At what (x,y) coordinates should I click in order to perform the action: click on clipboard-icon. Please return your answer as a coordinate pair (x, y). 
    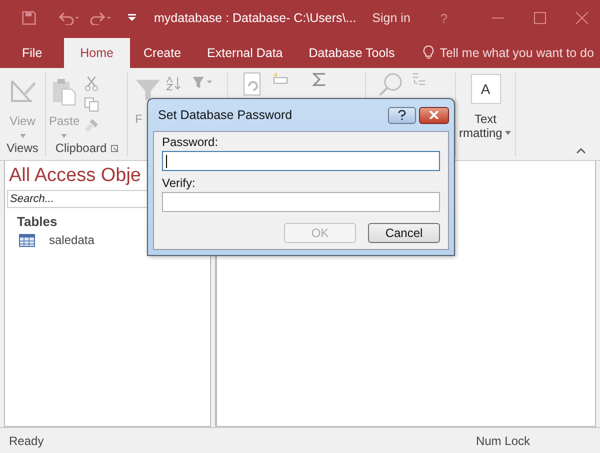
    Looking at the image, I should click on (64, 92).